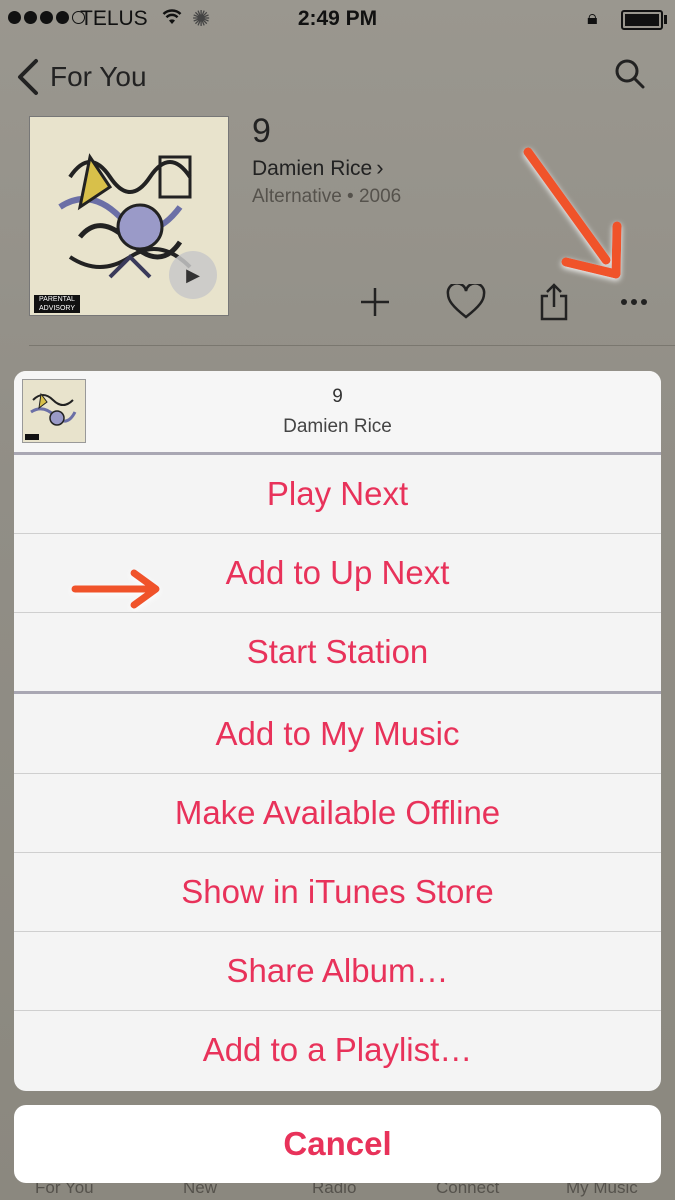 This screenshot has width=675, height=1200. Describe the element at coordinates (261, 131) in the screenshot. I see `album-title: 9` at that location.